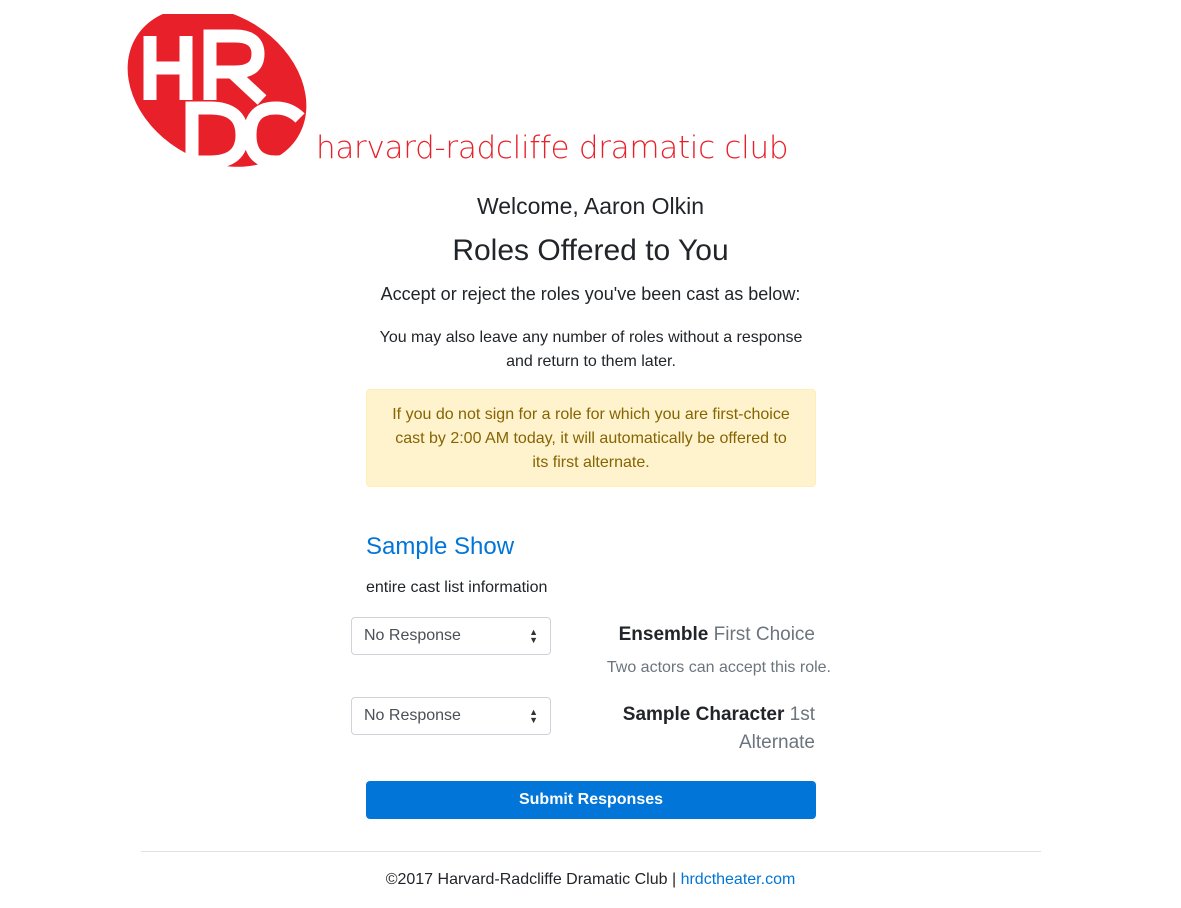 The width and height of the screenshot is (1181, 908). I want to click on role-ensemble: Ensemble First Choice, so click(695, 635).